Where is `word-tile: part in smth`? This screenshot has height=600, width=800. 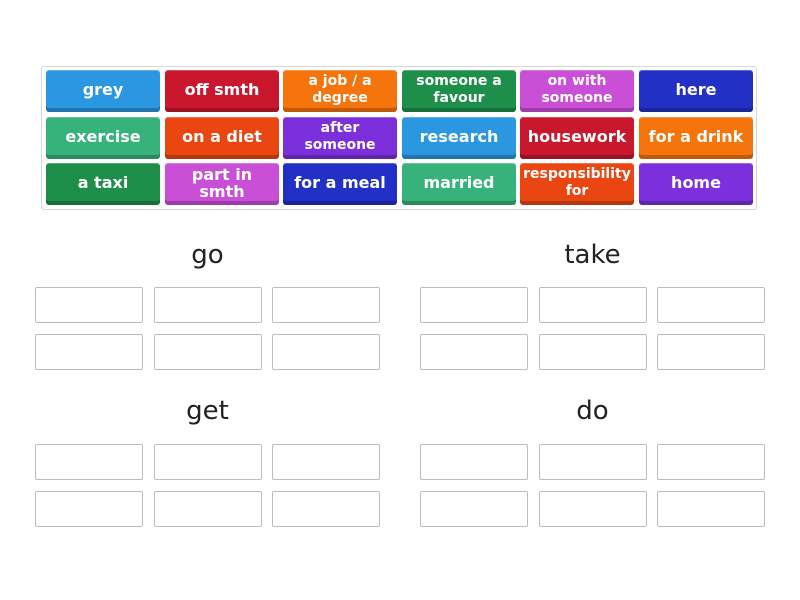 word-tile: part in smth is located at coordinates (222, 184).